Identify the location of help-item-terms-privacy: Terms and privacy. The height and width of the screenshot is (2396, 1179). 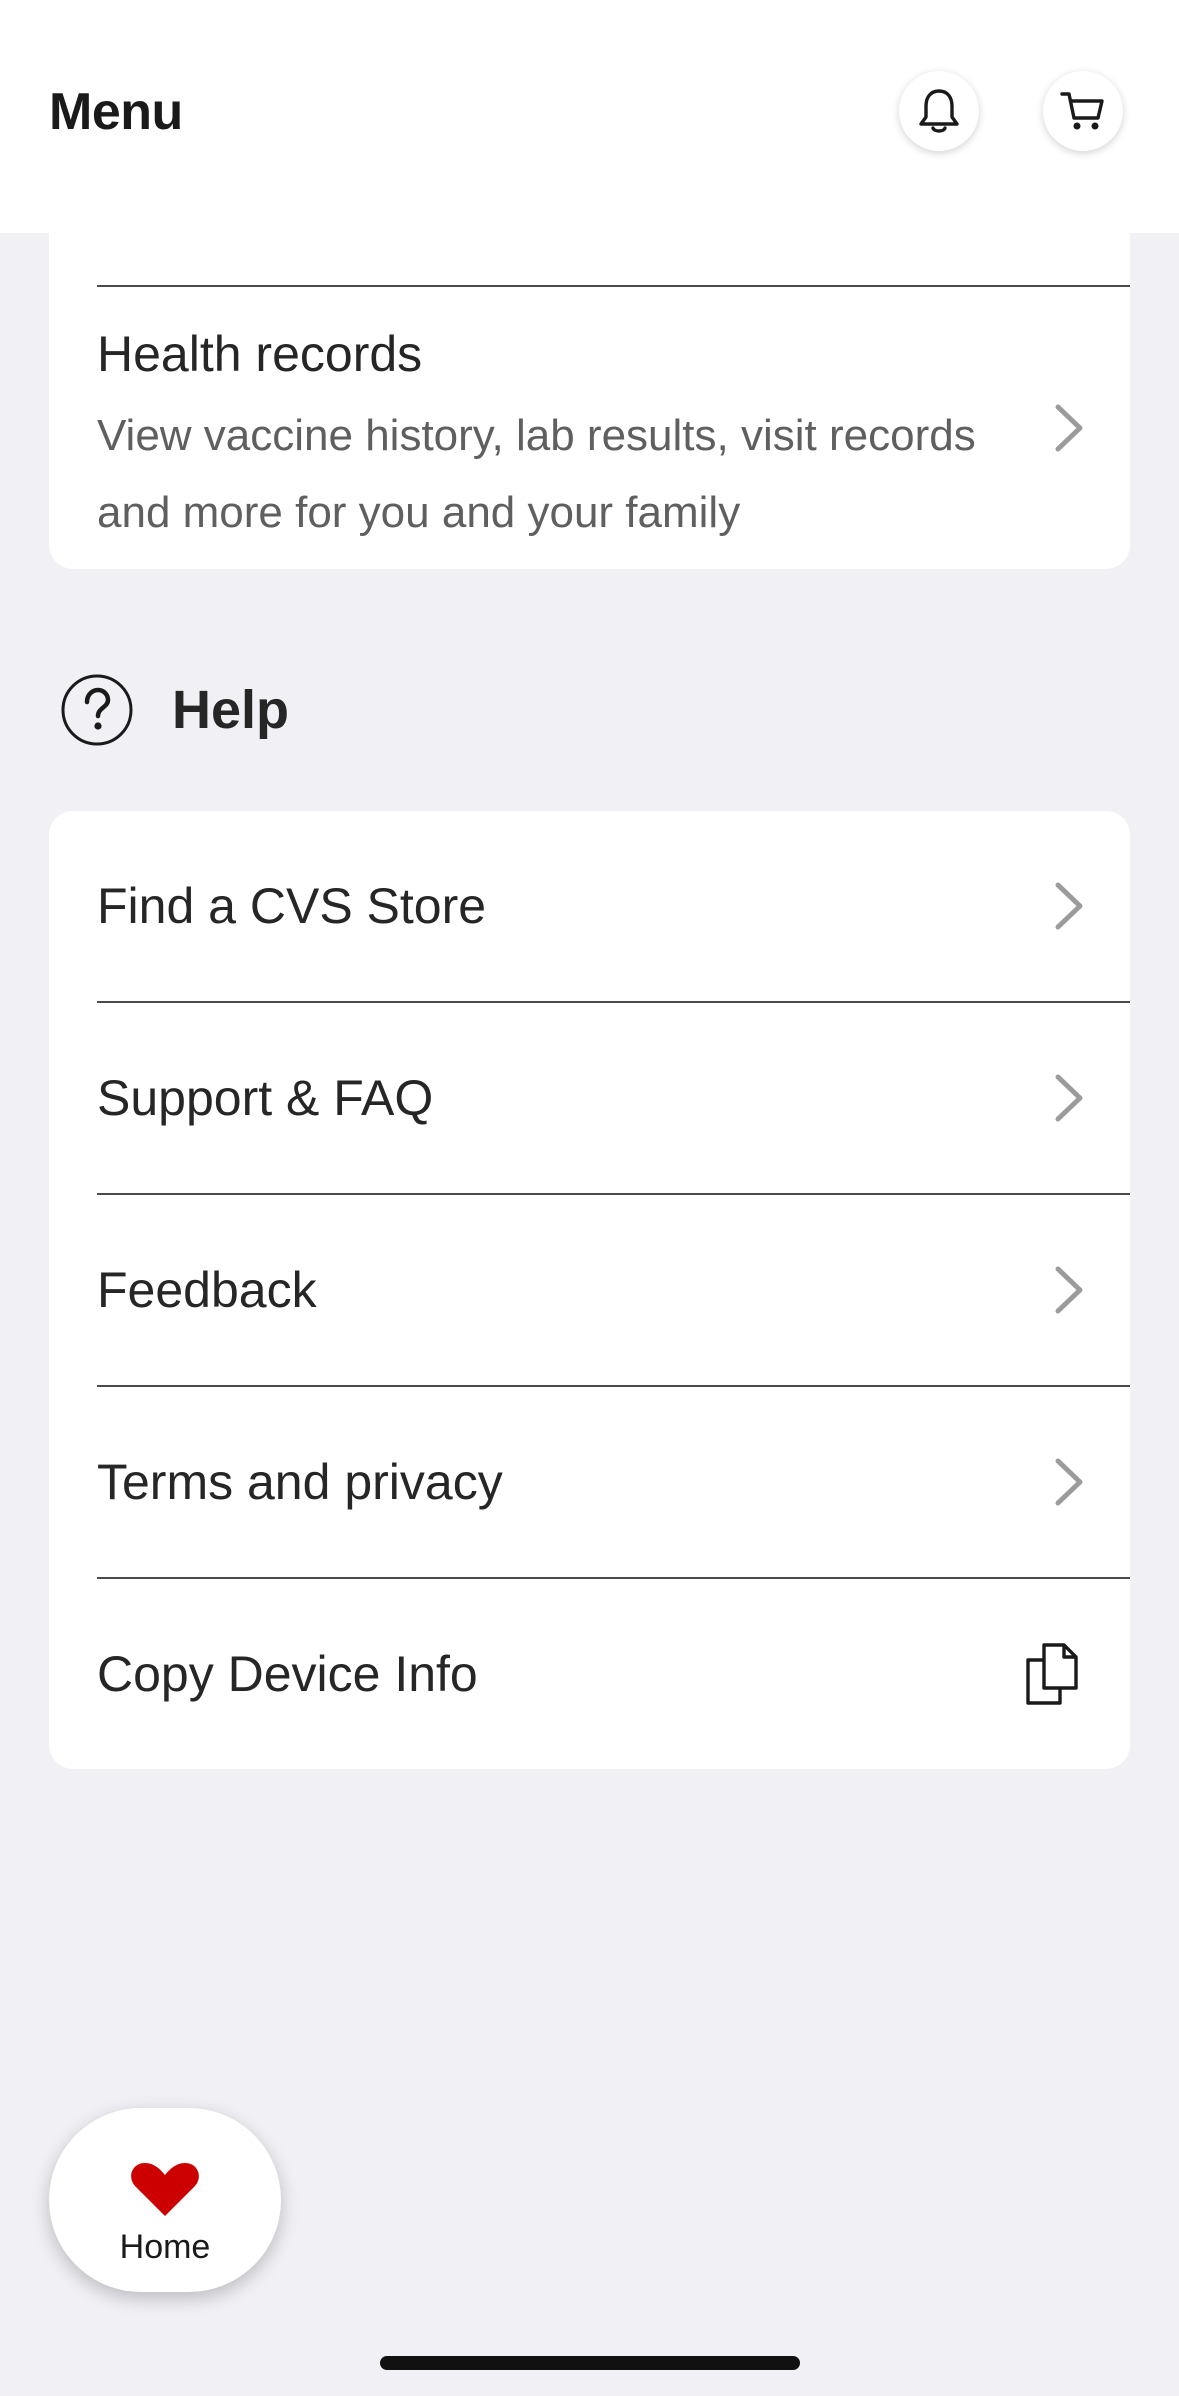
(589, 1482).